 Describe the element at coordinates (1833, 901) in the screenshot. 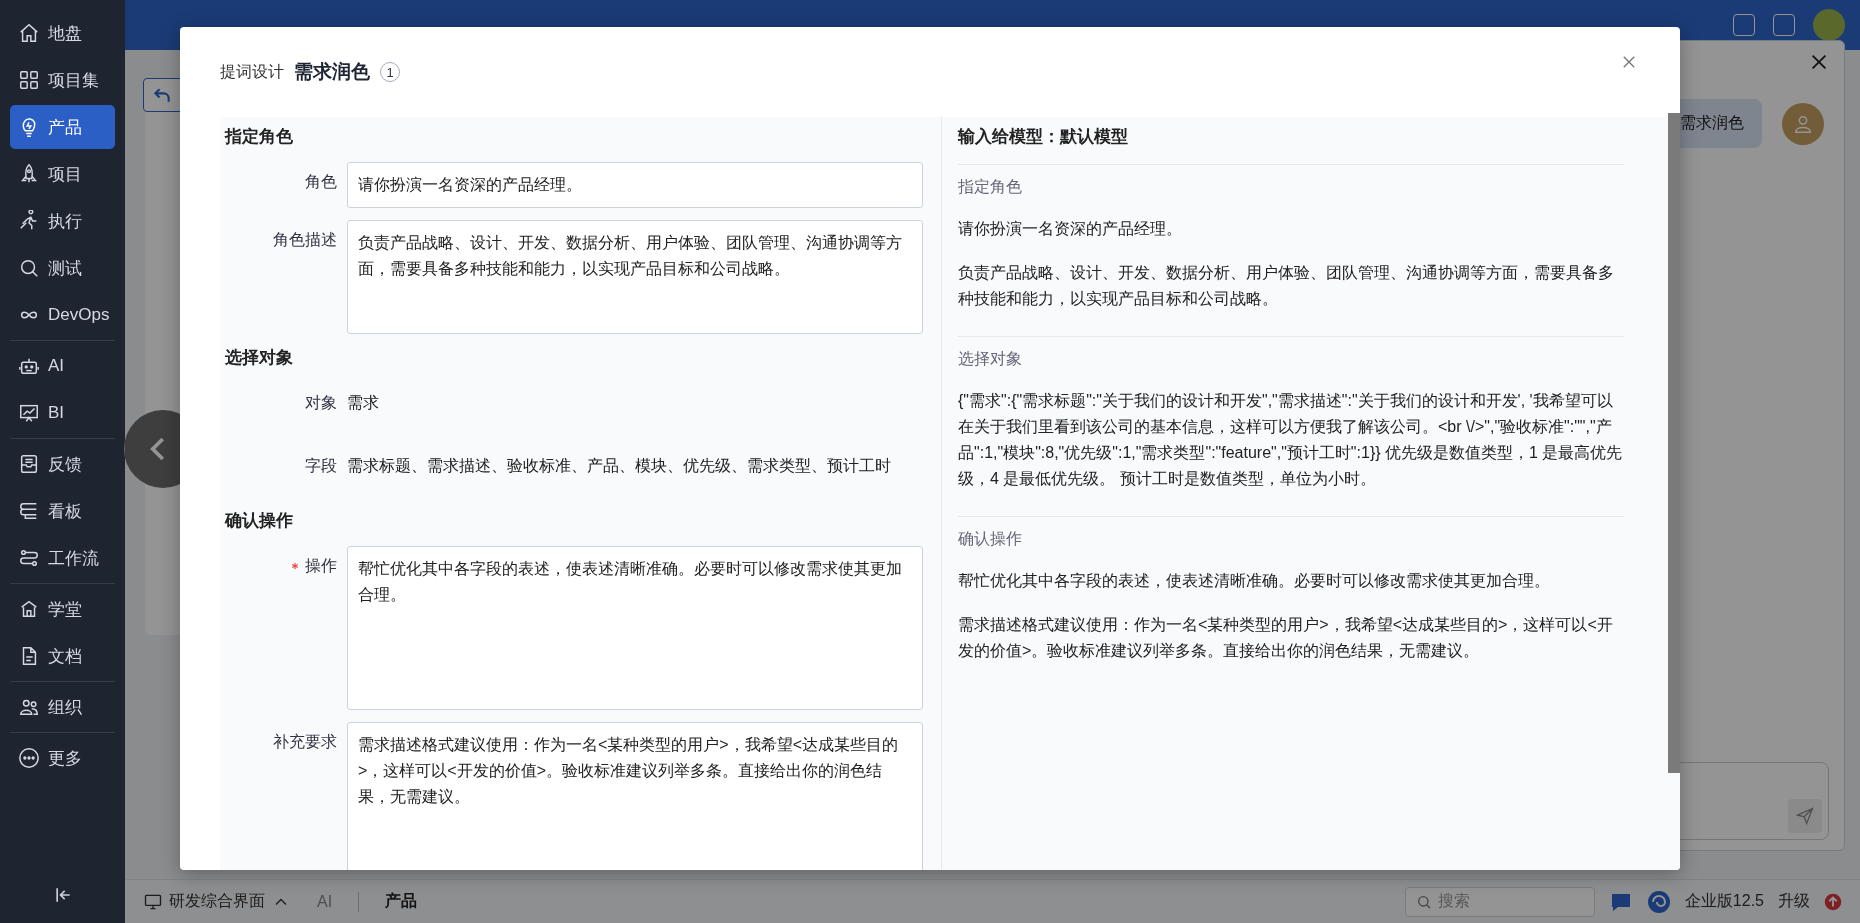

I see `upgrade-icon` at that location.